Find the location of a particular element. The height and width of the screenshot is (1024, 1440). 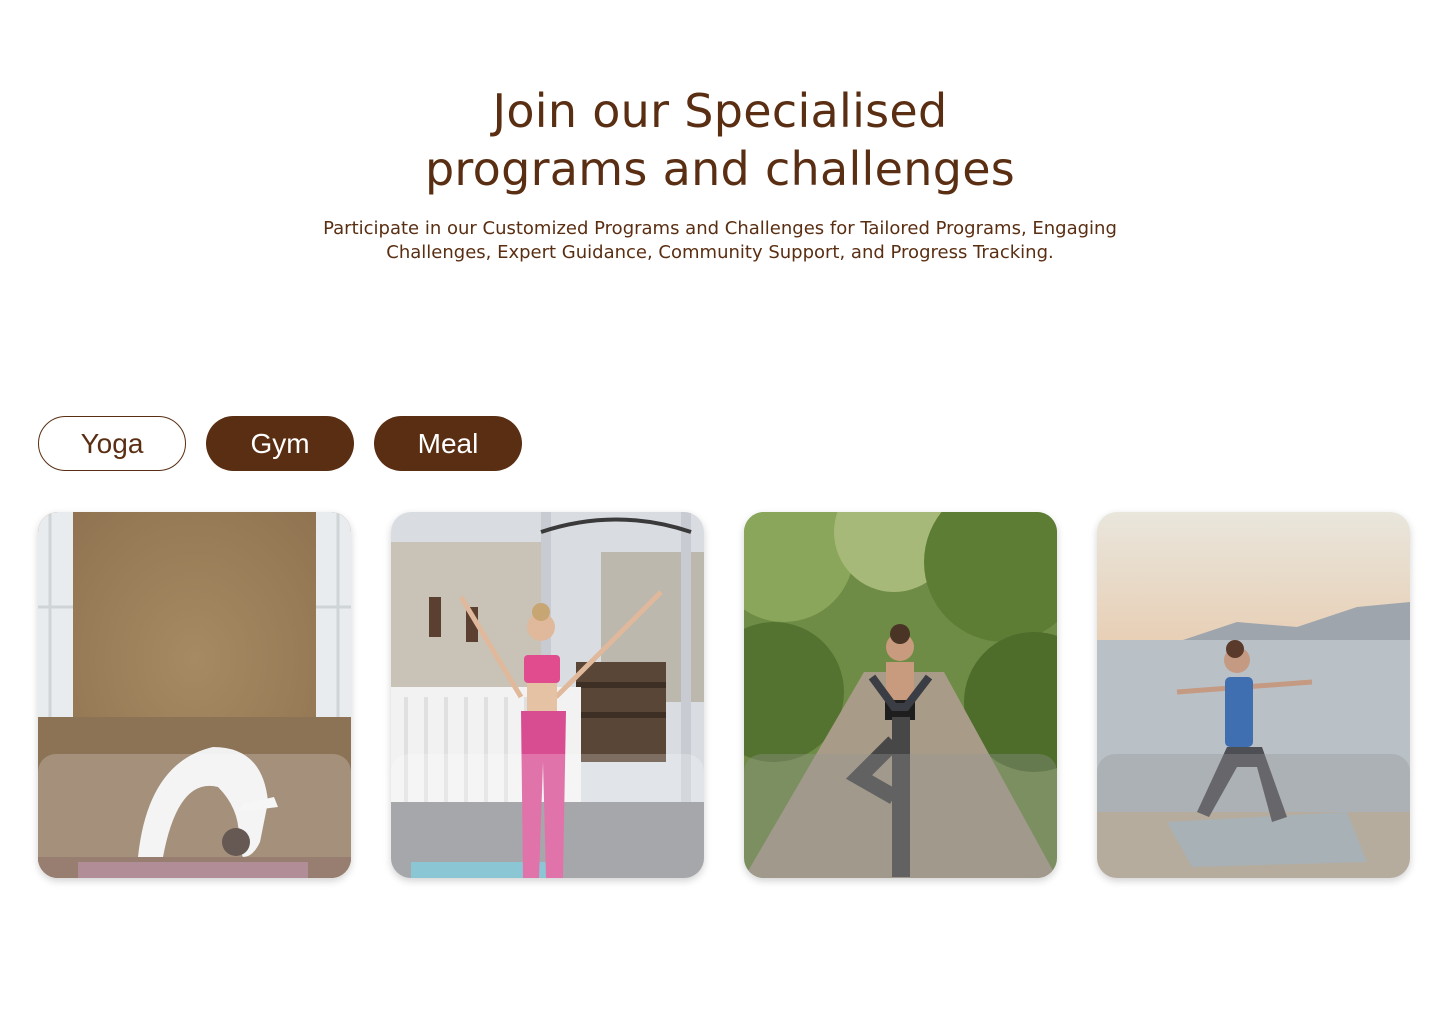

program-card-rooftop is located at coordinates (547, 695).